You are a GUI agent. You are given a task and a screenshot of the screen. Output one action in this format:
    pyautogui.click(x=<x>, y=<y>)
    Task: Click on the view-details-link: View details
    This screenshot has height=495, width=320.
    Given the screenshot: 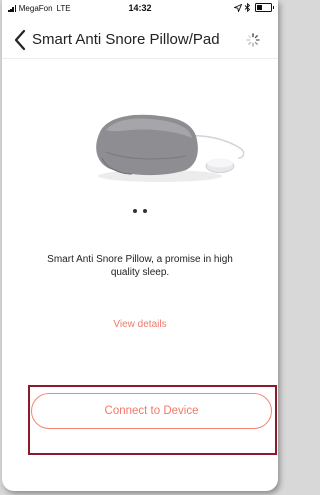 What is the action you would take?
    pyautogui.click(x=140, y=324)
    